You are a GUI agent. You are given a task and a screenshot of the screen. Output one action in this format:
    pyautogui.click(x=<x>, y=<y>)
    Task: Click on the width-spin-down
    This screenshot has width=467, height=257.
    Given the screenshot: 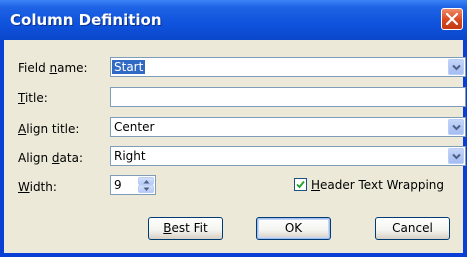 What is the action you would take?
    pyautogui.click(x=146, y=189)
    